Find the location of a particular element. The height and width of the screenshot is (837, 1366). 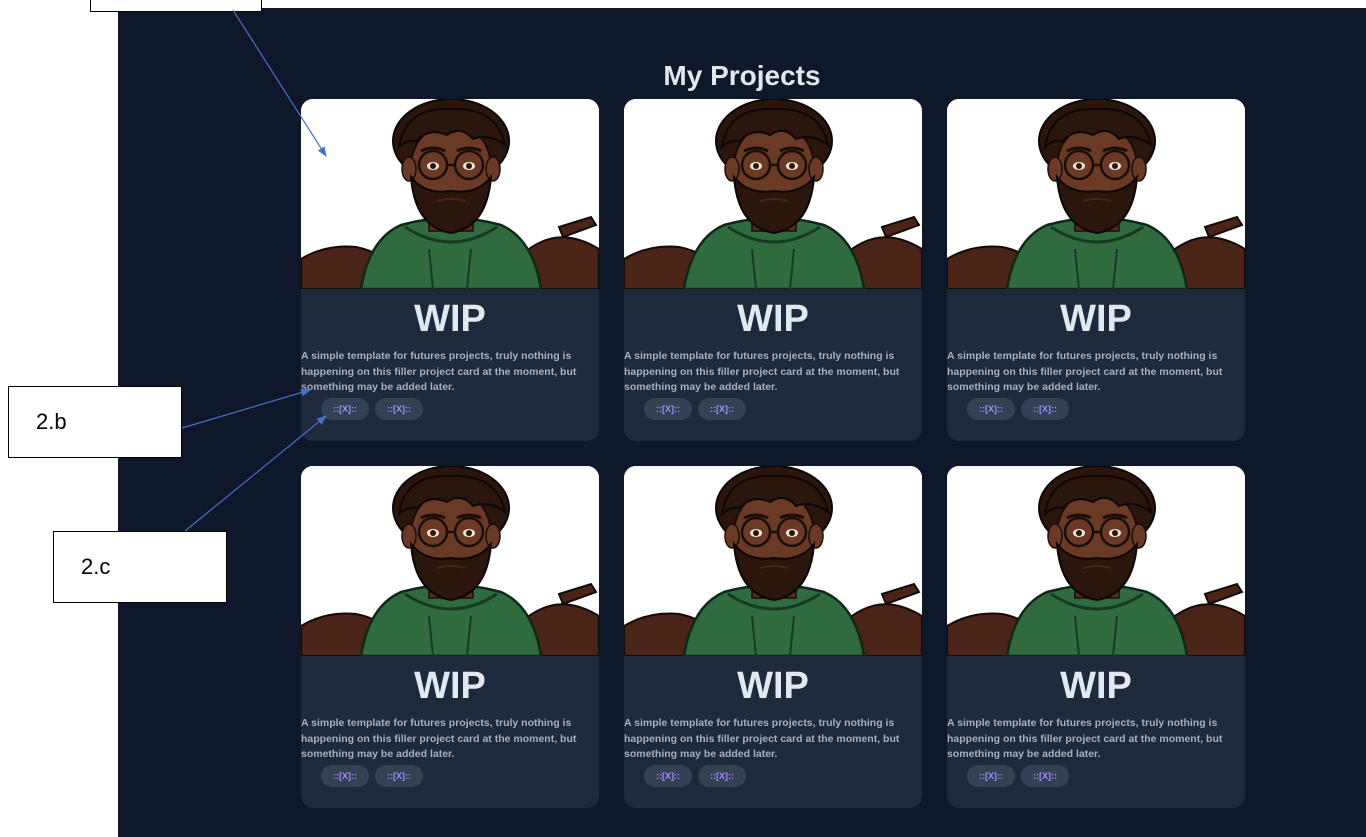

annotation-box-2c: 2.c is located at coordinates (140, 567).